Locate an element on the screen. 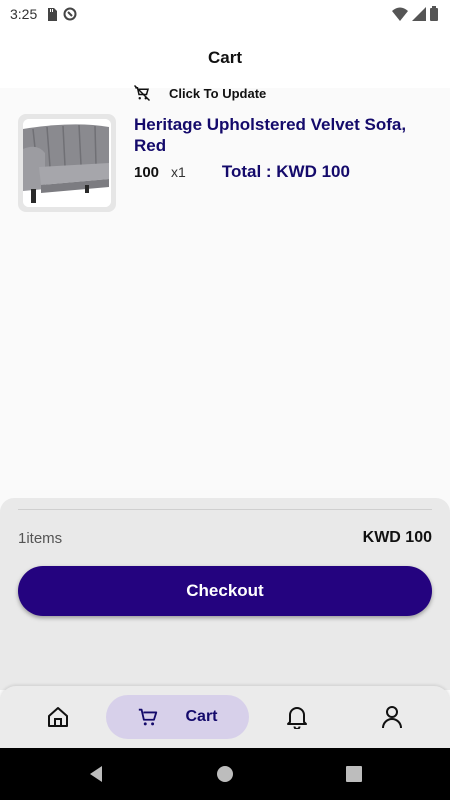  back-triangle-icon is located at coordinates (96, 774).